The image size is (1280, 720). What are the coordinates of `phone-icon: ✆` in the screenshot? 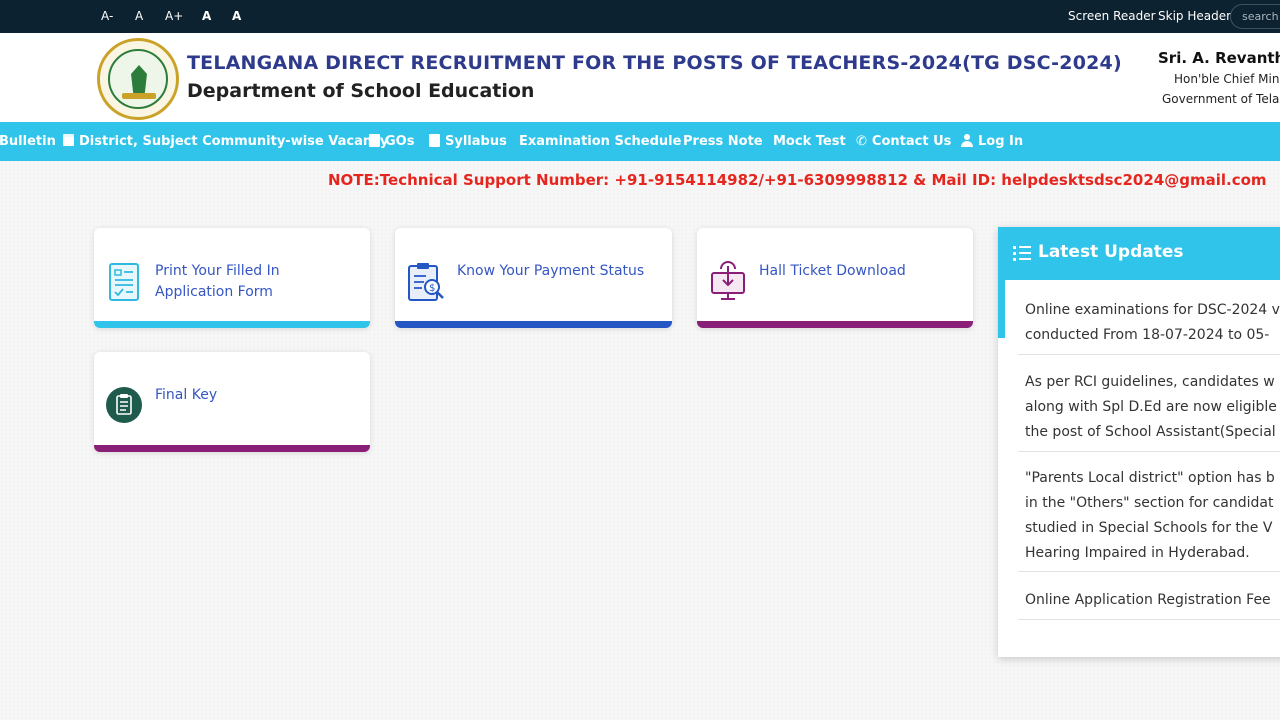 It's located at (861, 141).